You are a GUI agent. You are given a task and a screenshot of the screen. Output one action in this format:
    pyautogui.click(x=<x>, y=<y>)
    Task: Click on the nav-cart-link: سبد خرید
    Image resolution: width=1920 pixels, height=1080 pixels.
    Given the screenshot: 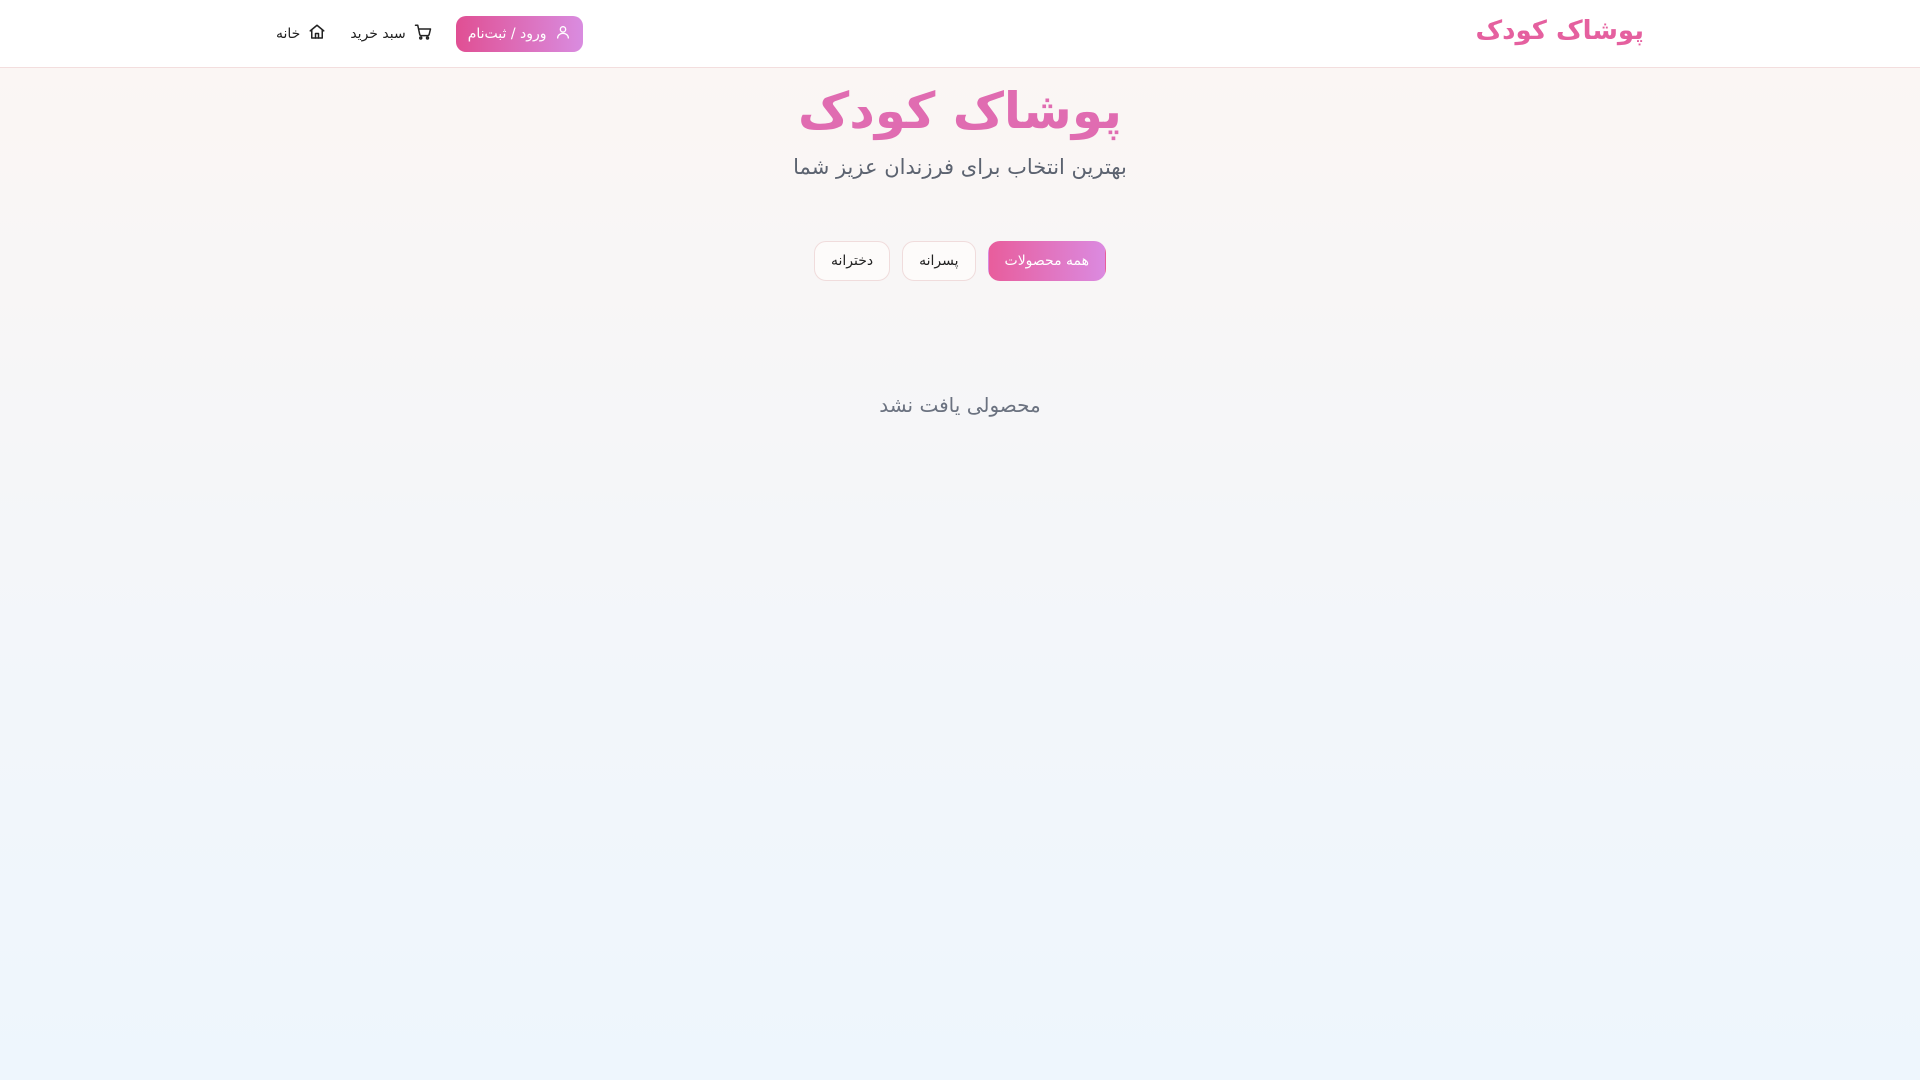 What is the action you would take?
    pyautogui.click(x=390, y=34)
    